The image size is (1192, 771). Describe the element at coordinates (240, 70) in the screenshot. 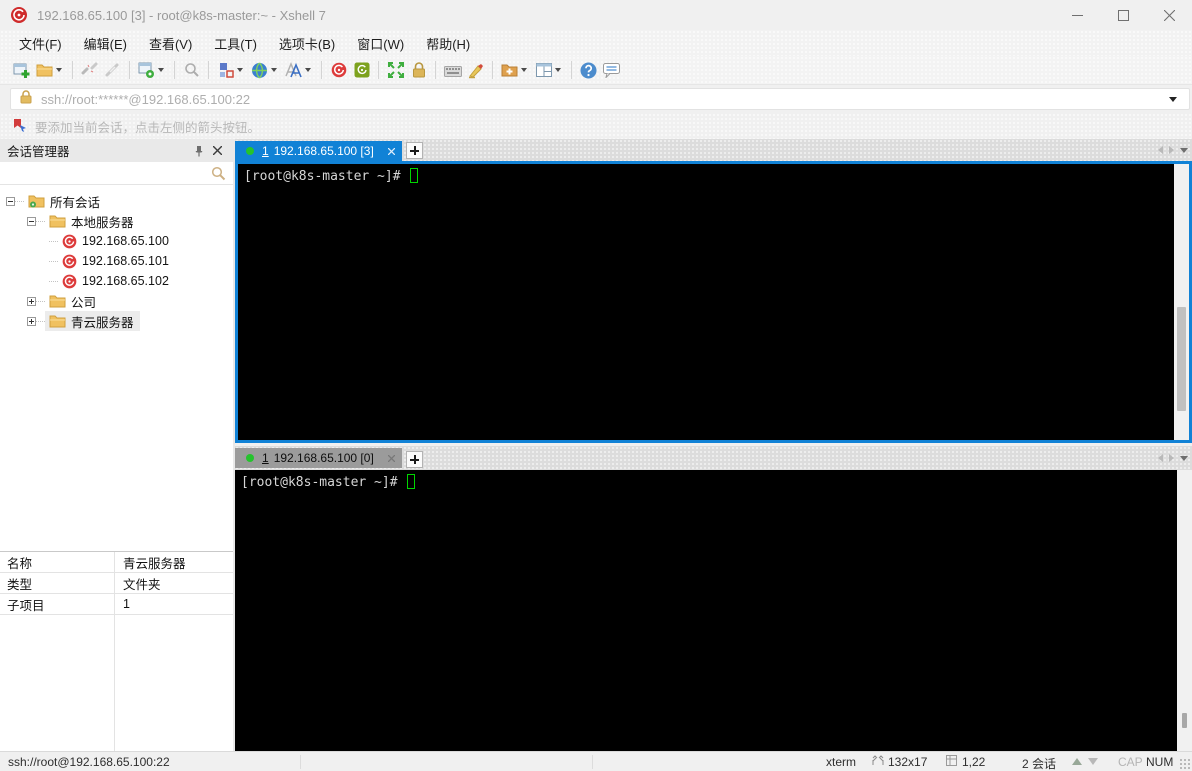

I see `compose-bar-dropdown-icon` at that location.